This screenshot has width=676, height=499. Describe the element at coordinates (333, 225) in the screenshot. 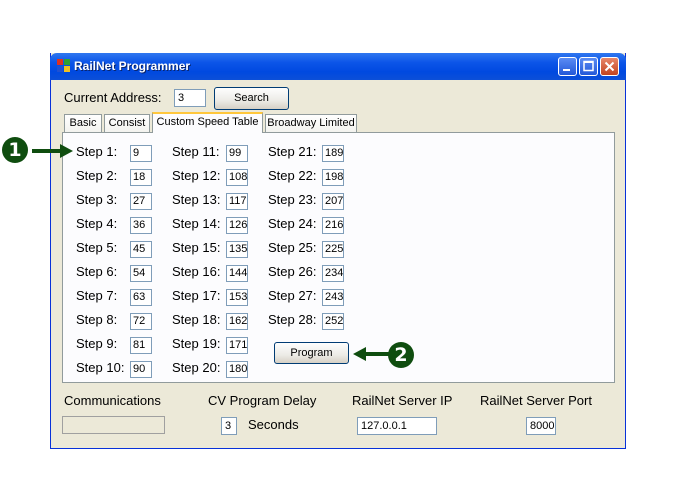

I see `step-24-input: 216` at that location.